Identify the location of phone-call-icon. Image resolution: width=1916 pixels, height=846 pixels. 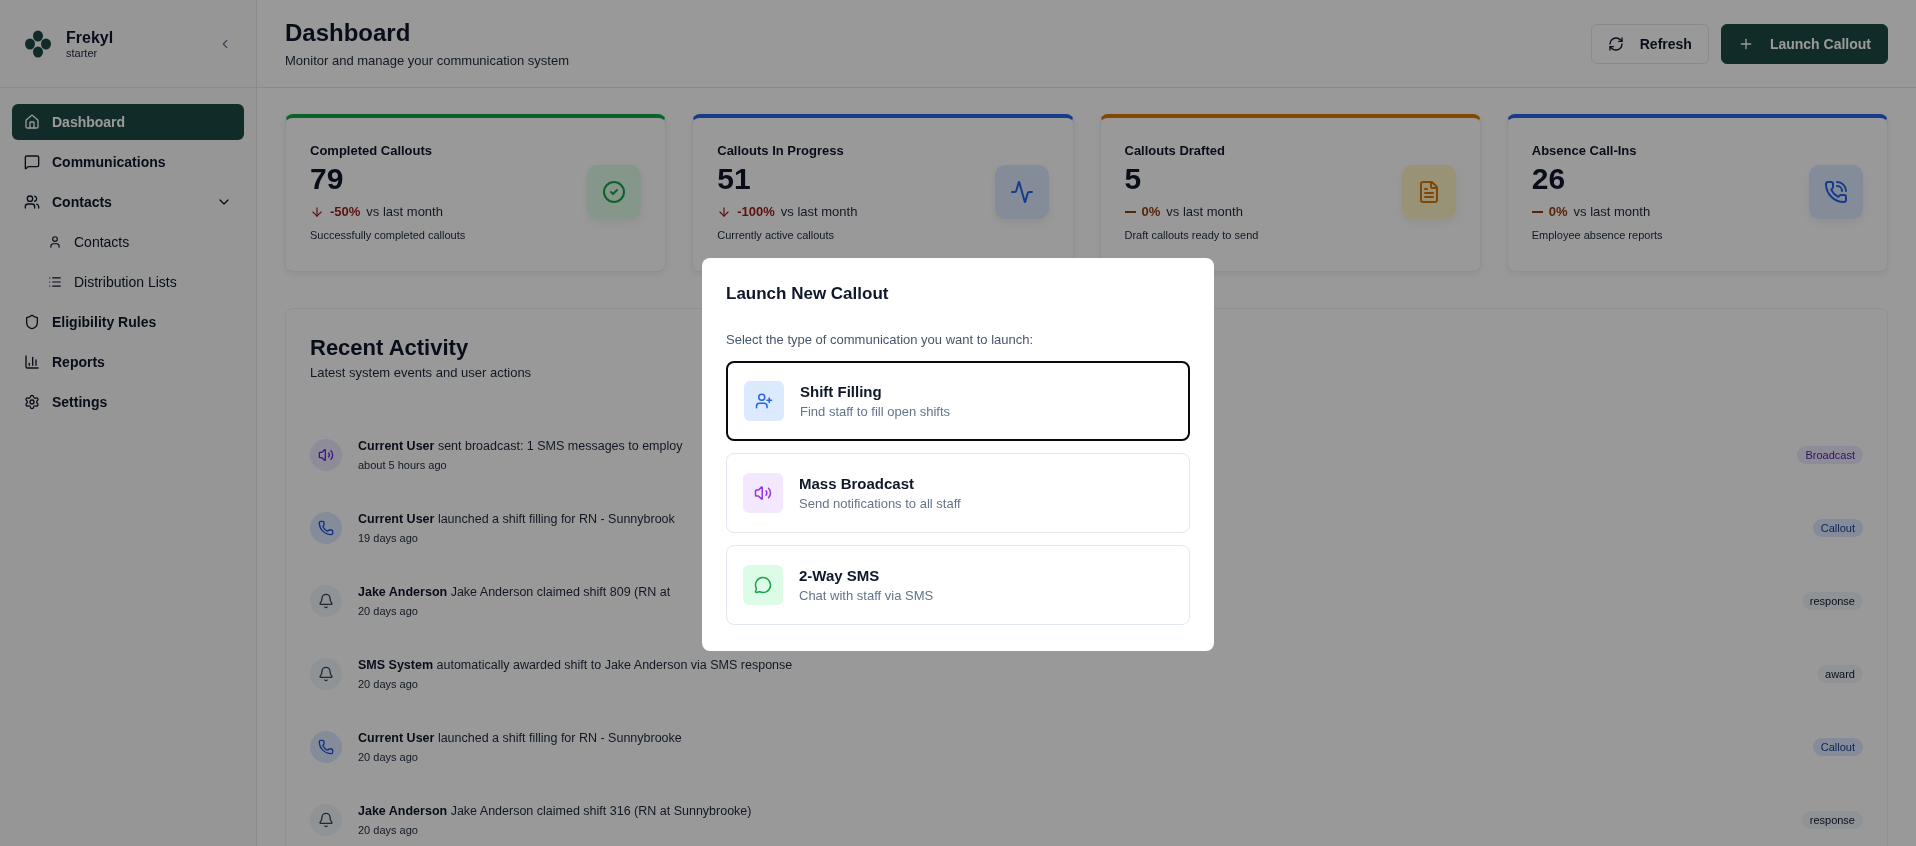
(1836, 192).